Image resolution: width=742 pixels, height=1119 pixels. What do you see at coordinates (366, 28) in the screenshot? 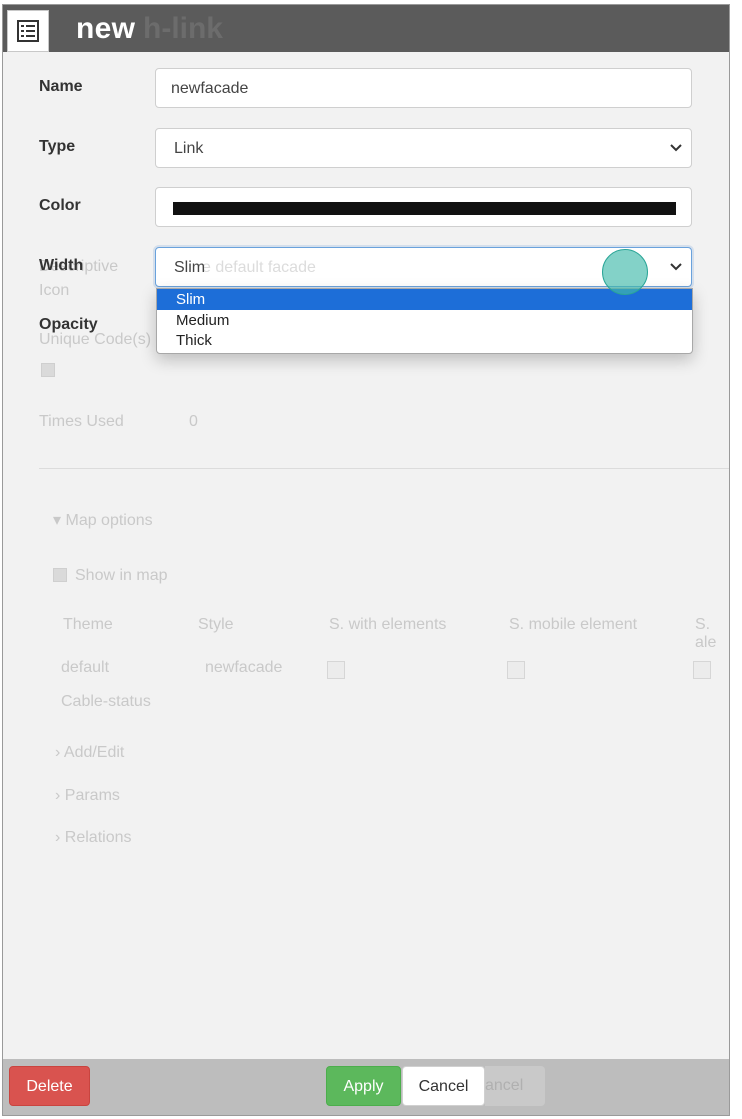
I see `title-bar: h-link new` at bounding box center [366, 28].